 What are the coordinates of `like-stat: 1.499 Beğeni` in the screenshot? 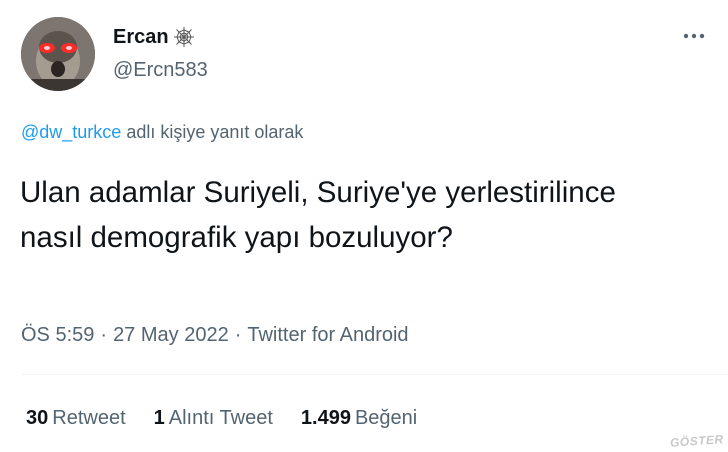 It's located at (359, 418).